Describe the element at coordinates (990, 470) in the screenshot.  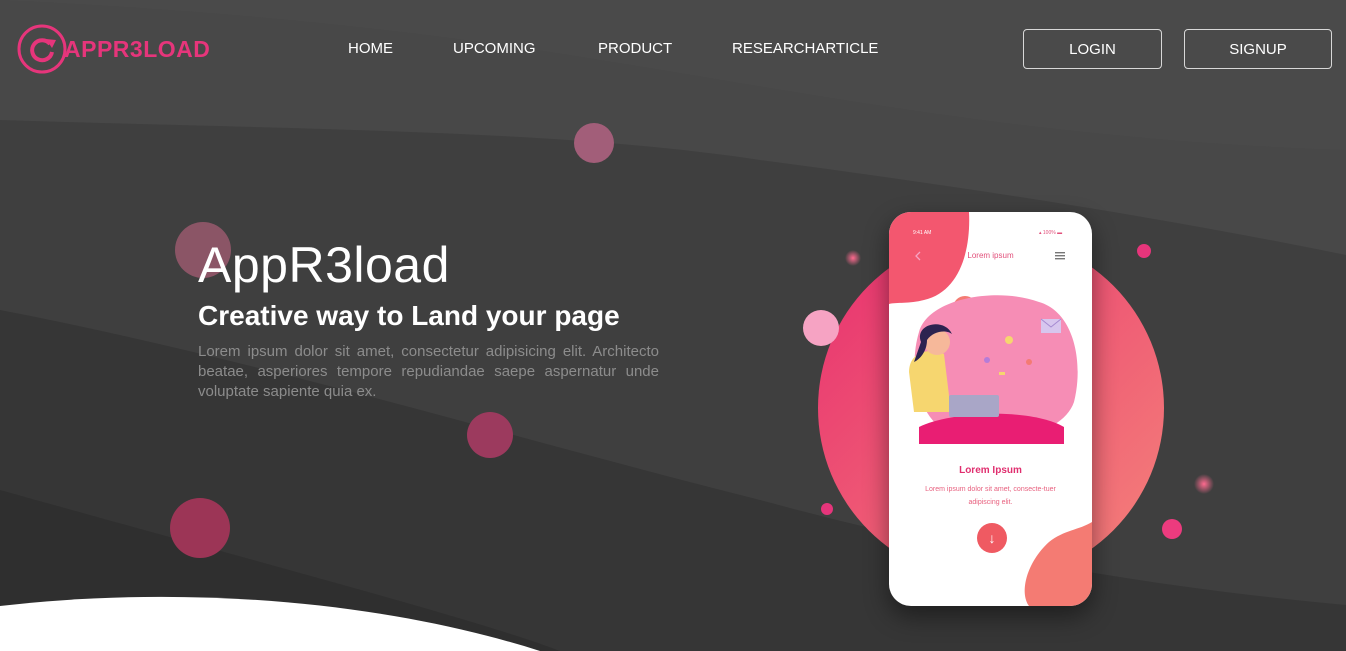
I see `phone-card-title: Lorem Ipsum` at that location.